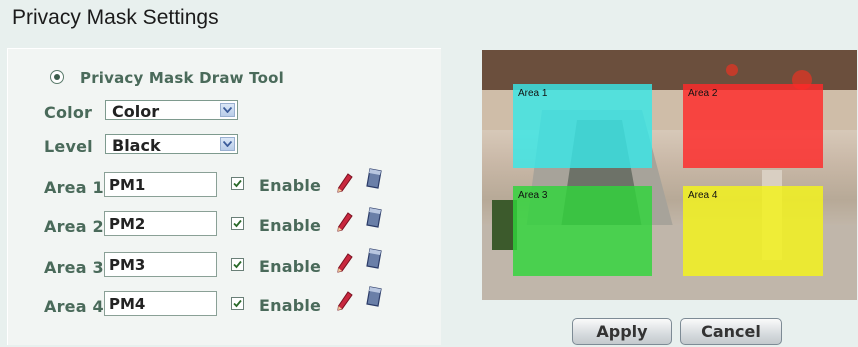  What do you see at coordinates (703, 195) in the screenshot?
I see `mask-area-4-label: Area 4` at bounding box center [703, 195].